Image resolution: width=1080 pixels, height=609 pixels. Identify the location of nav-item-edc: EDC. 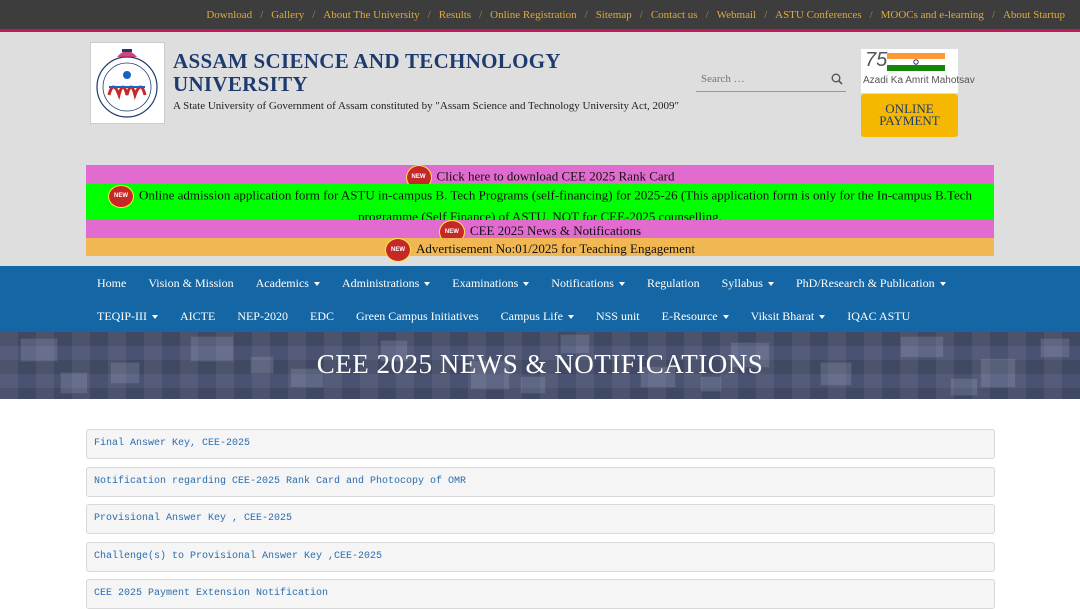
(322, 316).